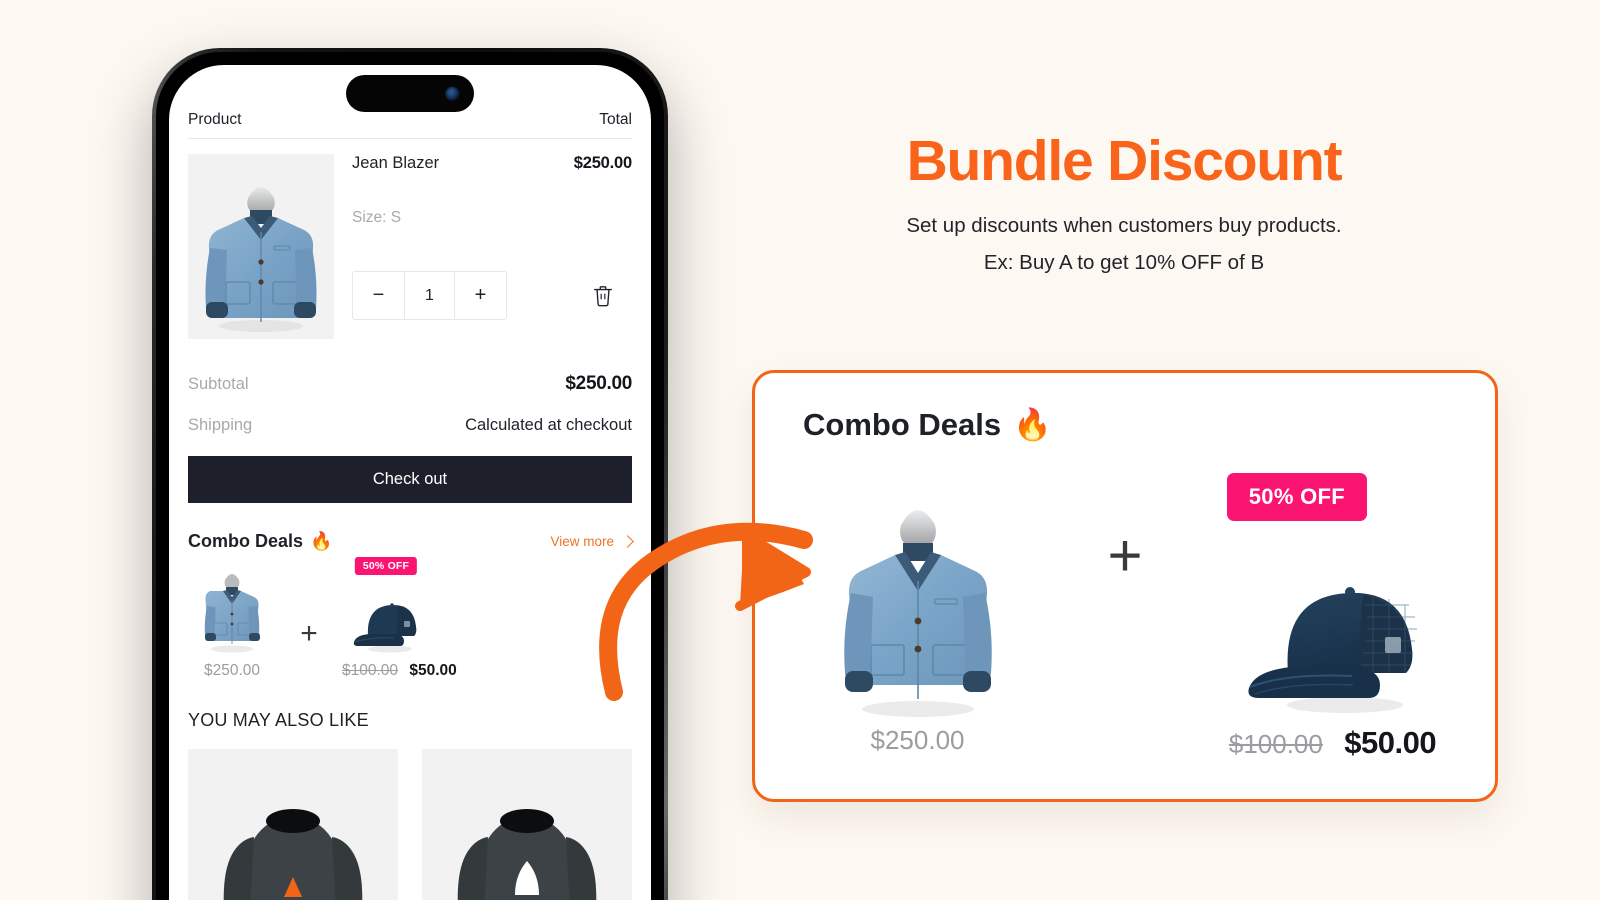  Describe the element at coordinates (410, 425) in the screenshot. I see `shipping-row: Shipping Calculated at checkout` at that location.